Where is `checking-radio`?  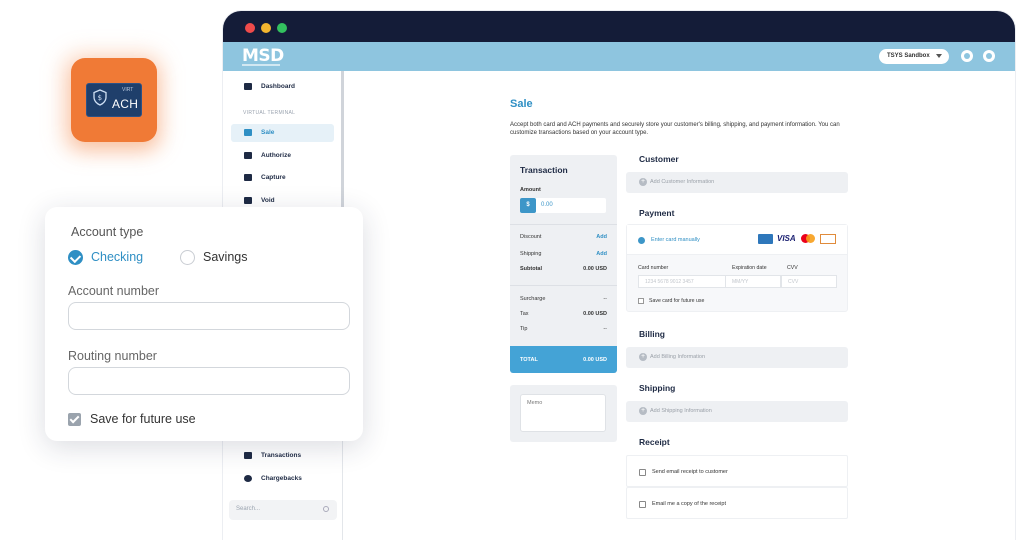 checking-radio is located at coordinates (75, 257).